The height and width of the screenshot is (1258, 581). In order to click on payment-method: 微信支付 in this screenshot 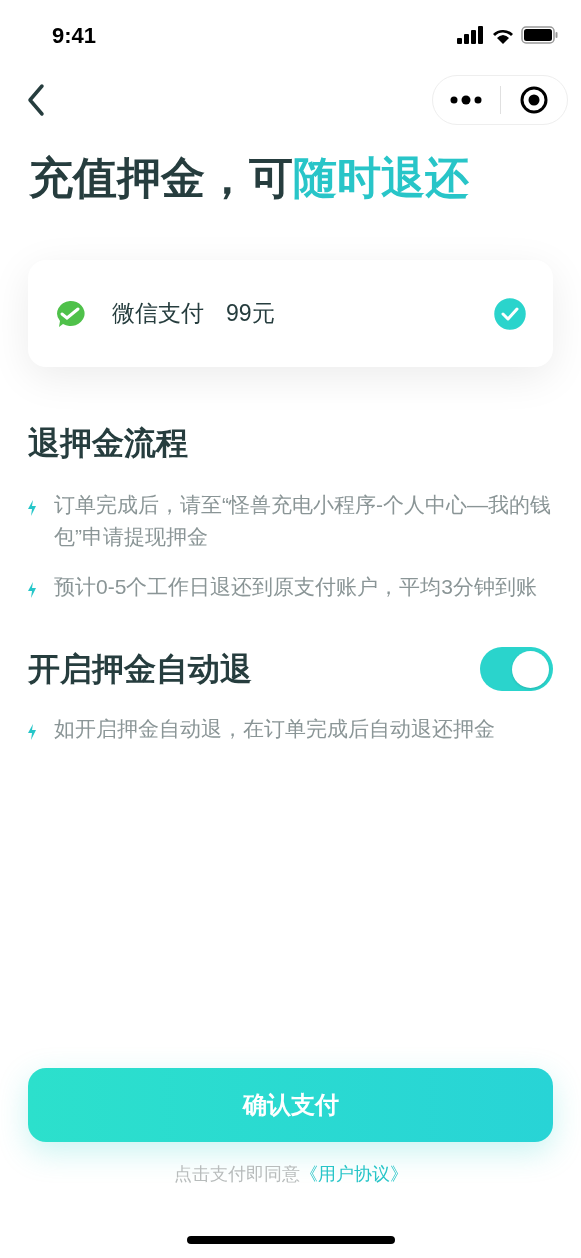, I will do `click(158, 314)`.